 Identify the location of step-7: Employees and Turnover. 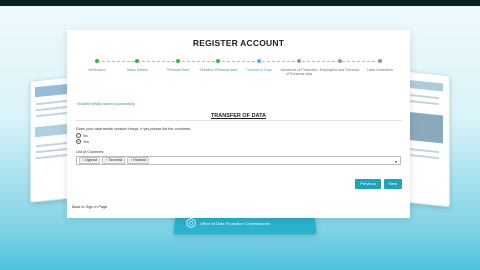
(340, 65).